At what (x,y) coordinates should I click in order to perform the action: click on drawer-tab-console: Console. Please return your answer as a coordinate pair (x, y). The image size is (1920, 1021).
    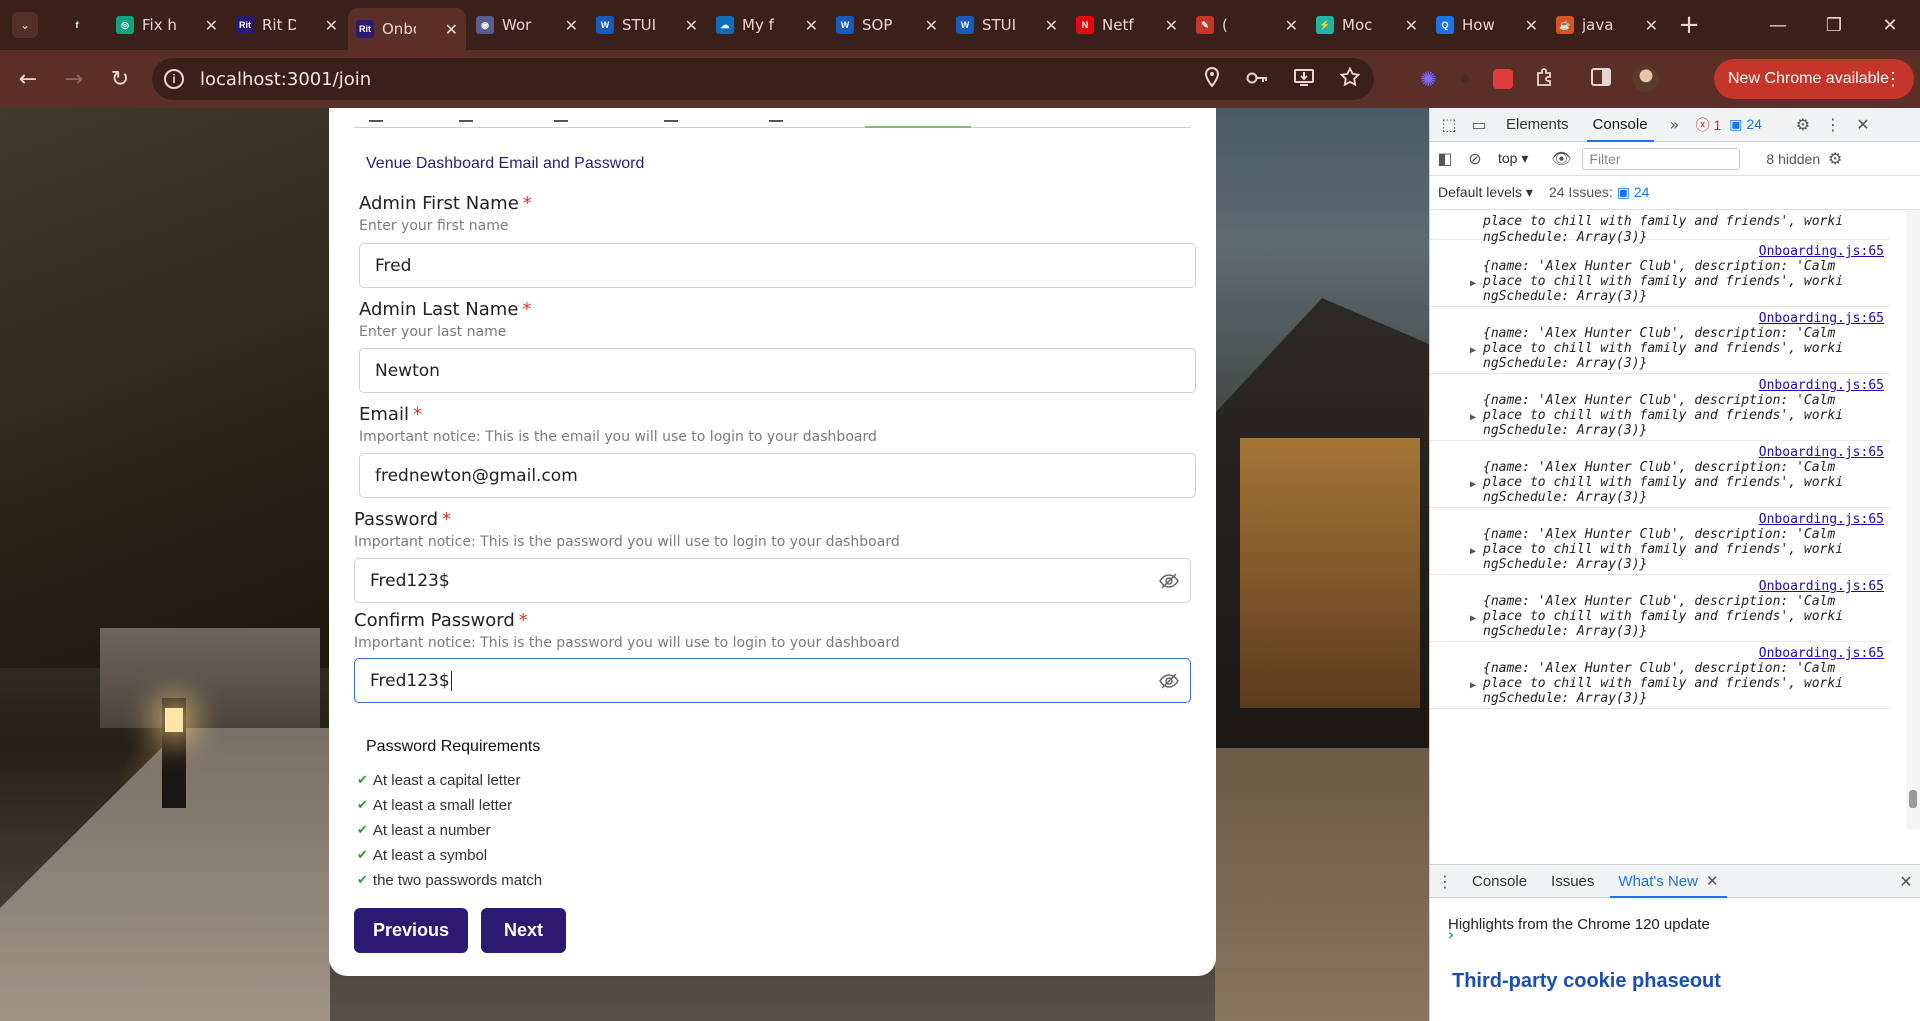
    Looking at the image, I should click on (1499, 881).